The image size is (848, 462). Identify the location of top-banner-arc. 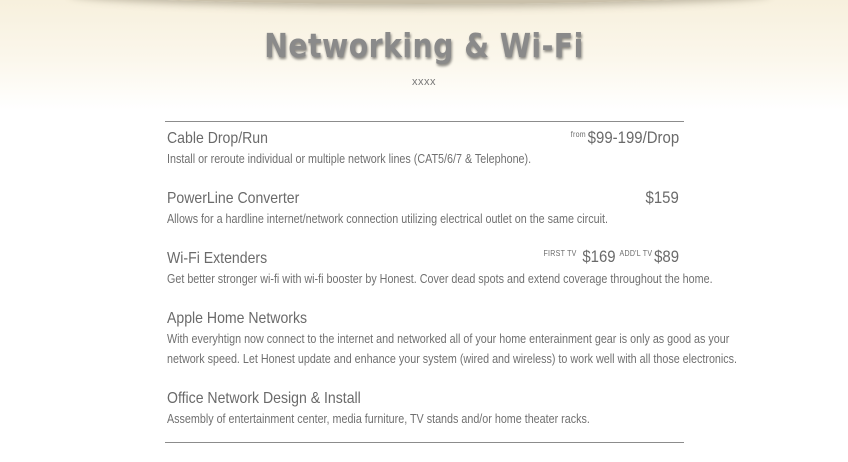
(420, 2).